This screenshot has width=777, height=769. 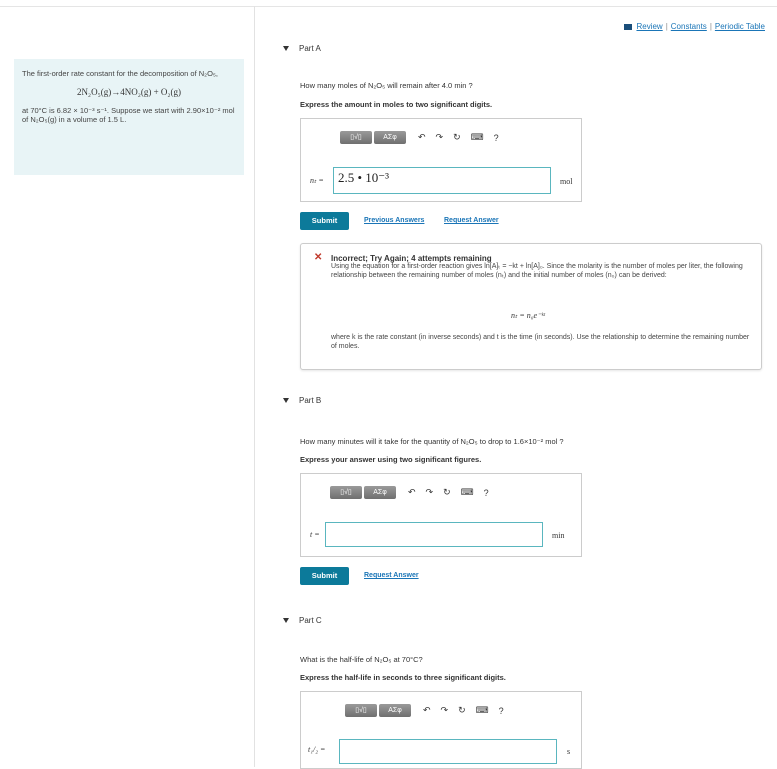 What do you see at coordinates (129, 92) in the screenshot?
I see `reaction-equation: 2N₂O₅(g)→4NO₂(g) + O₂(g)` at bounding box center [129, 92].